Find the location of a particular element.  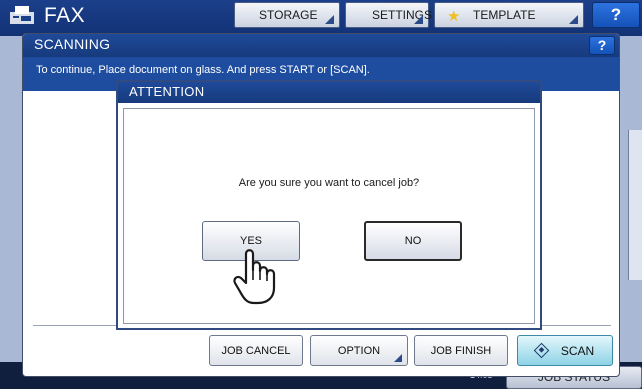

tab-settings: SETTINGS is located at coordinates (389, 15).